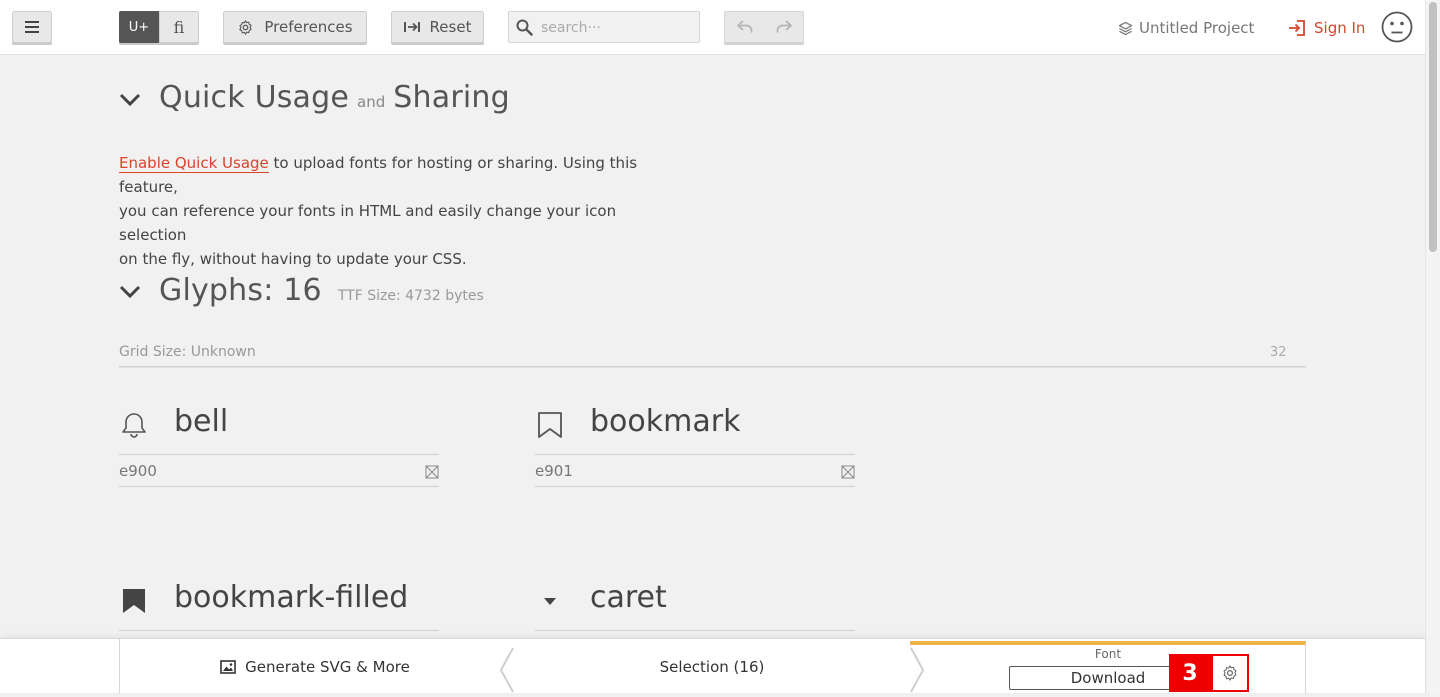  What do you see at coordinates (130, 102) in the screenshot?
I see `collapse-quick-usage-chevron-icon` at bounding box center [130, 102].